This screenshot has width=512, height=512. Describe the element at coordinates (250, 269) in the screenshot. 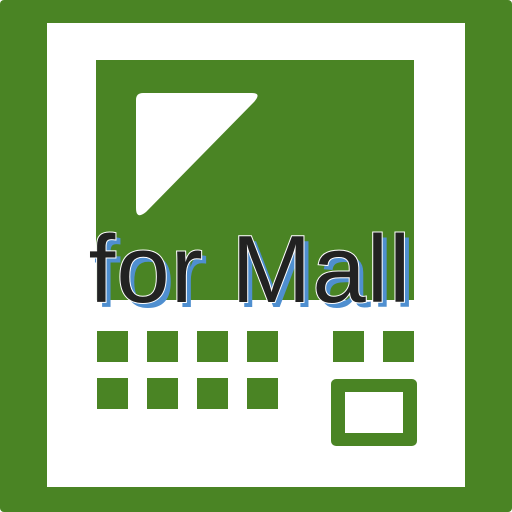

I see `label-text: for Mall` at that location.